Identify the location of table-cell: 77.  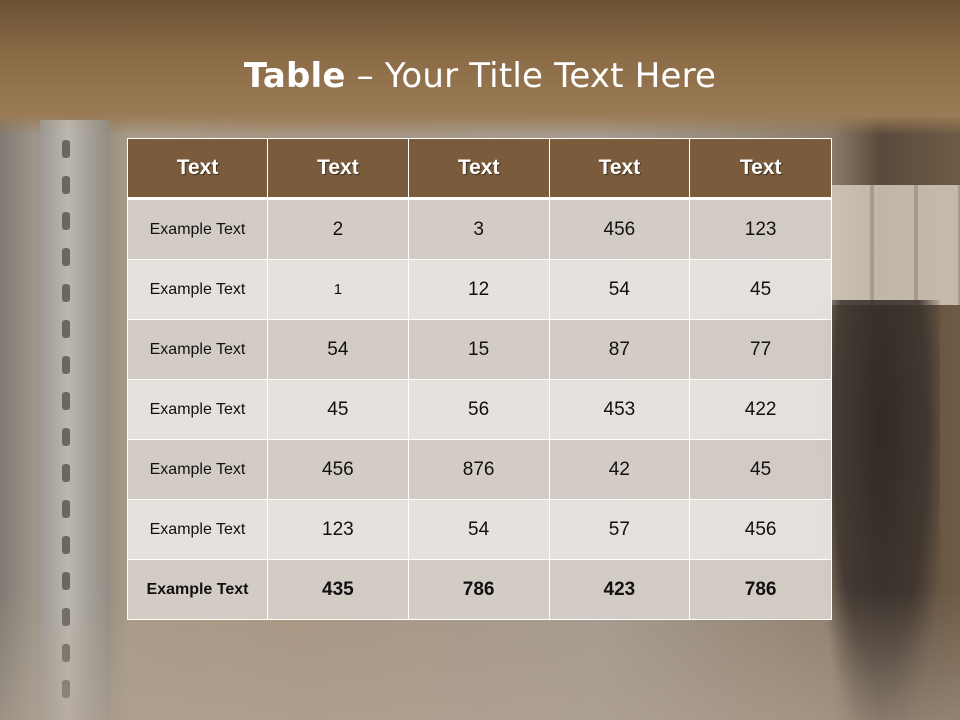
(760, 350).